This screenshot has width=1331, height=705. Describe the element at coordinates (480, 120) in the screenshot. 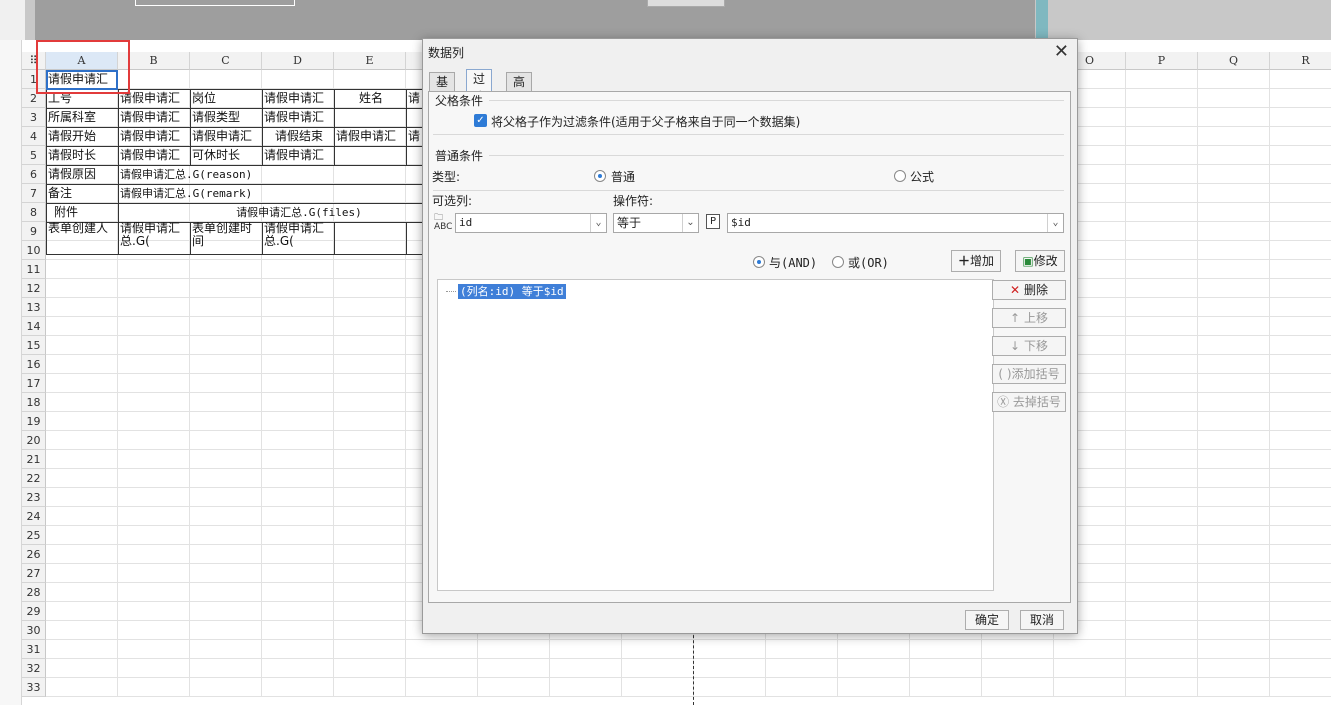

I see `parent-filter-checkbox: ✓` at that location.